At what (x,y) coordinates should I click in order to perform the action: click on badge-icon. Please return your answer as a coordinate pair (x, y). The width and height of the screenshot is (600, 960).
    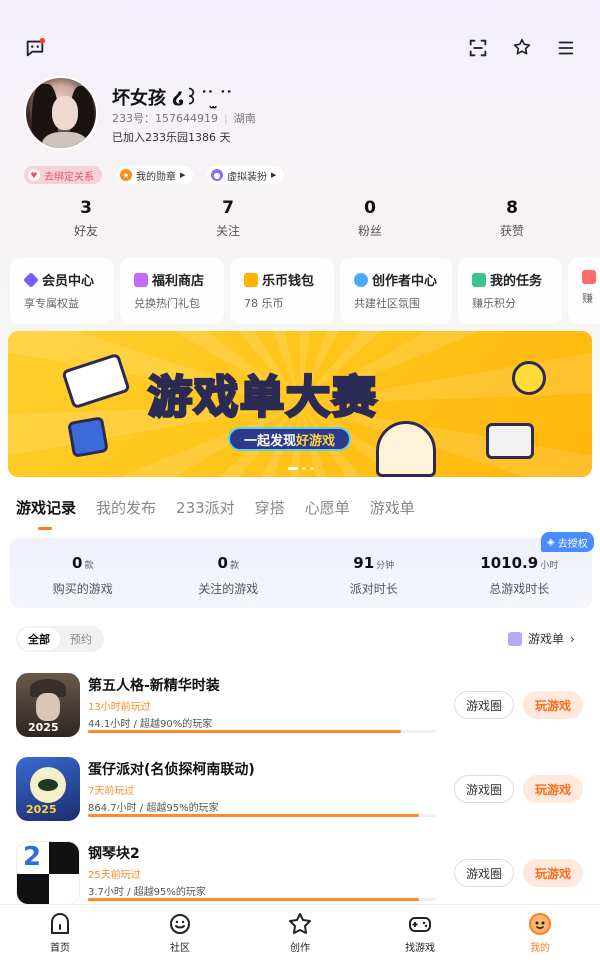
    Looking at the image, I should click on (522, 48).